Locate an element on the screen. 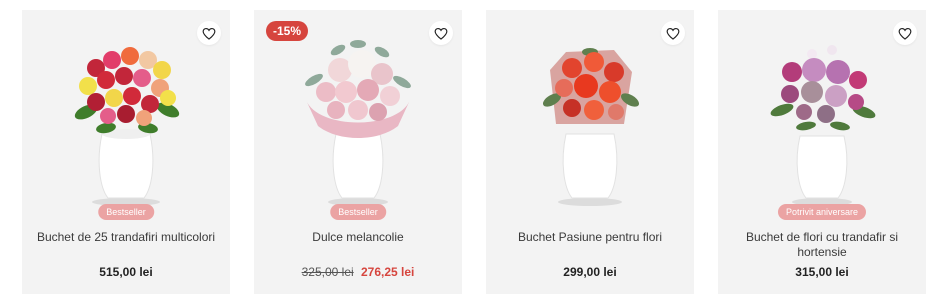 This screenshot has height=296, width=940. product-price: 515,00 lei is located at coordinates (126, 272).